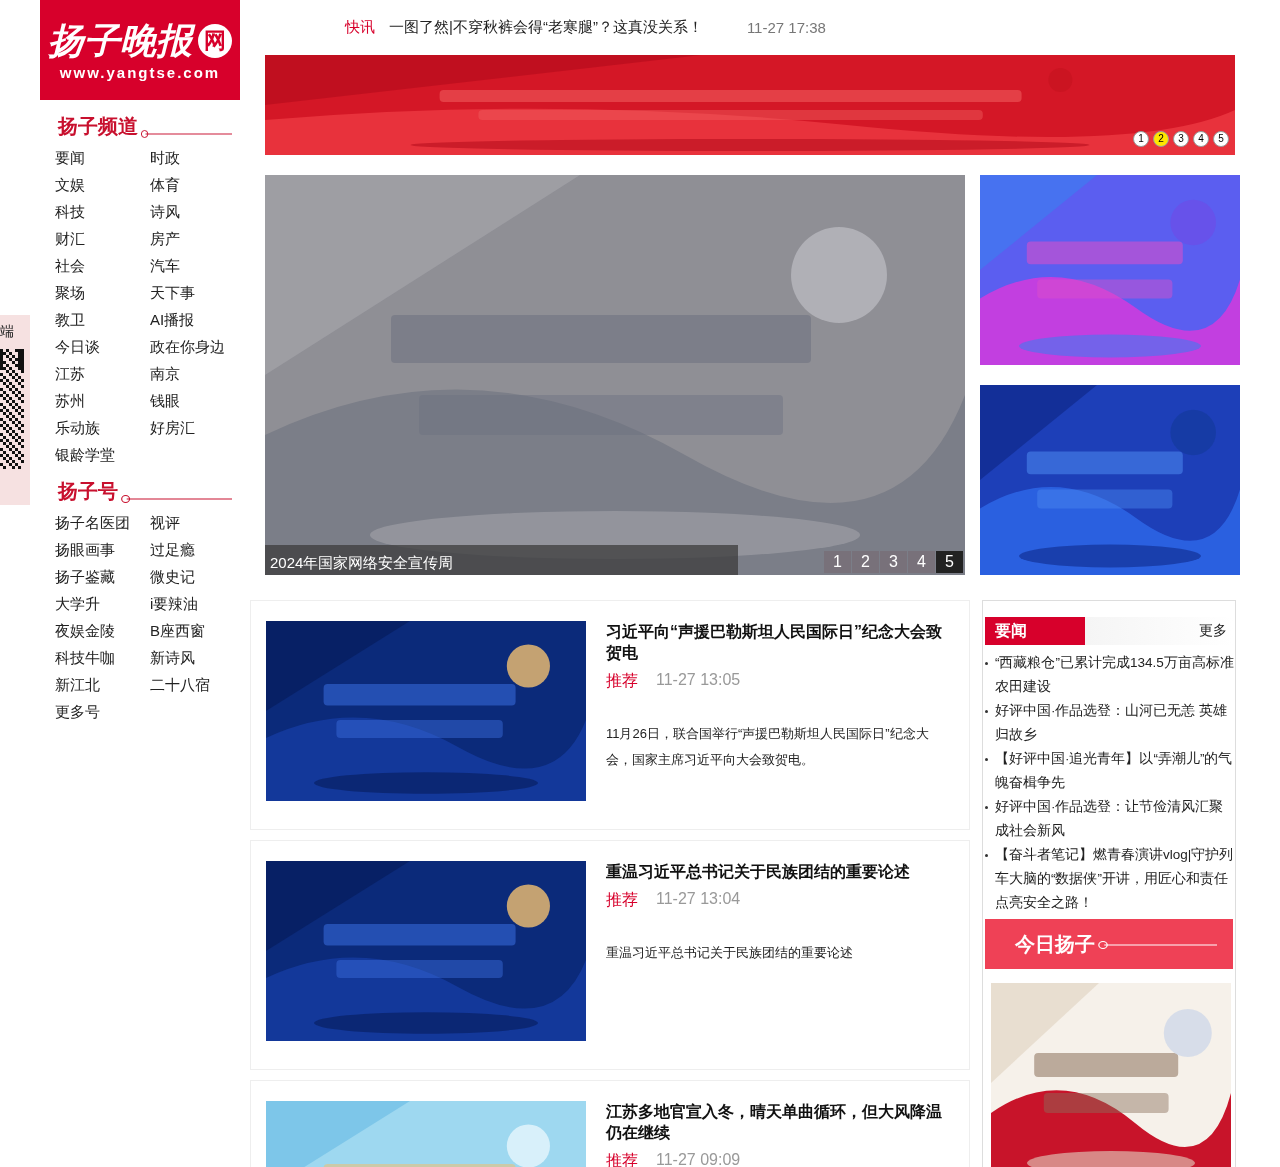 This screenshot has width=1280, height=1167. What do you see at coordinates (102, 185) in the screenshot?
I see `channel-link: 文娱` at bounding box center [102, 185].